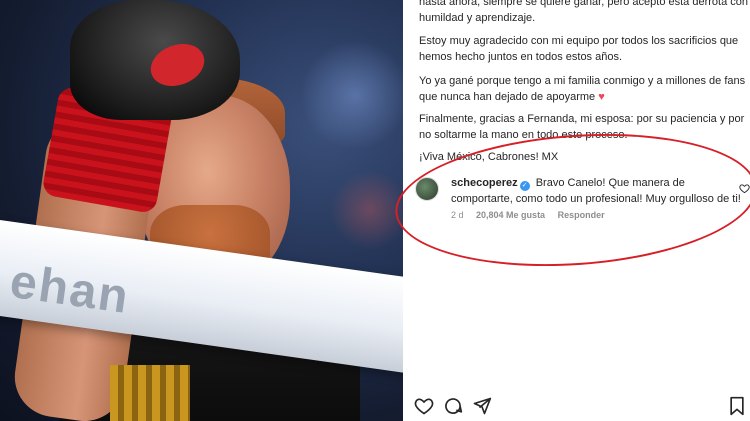  I want to click on paper-plane-icon, so click(482, 406).